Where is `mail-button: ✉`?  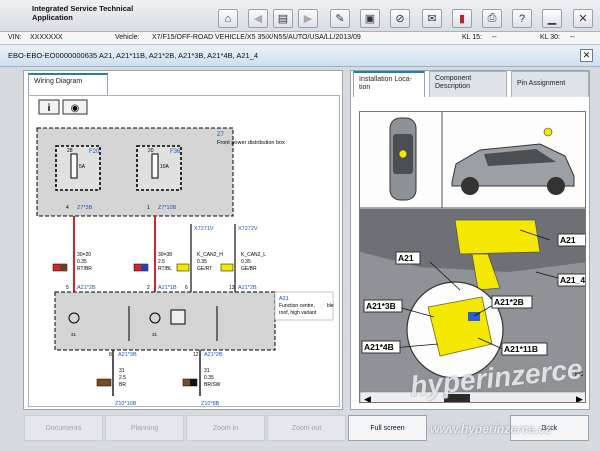 mail-button: ✉ is located at coordinates (432, 18).